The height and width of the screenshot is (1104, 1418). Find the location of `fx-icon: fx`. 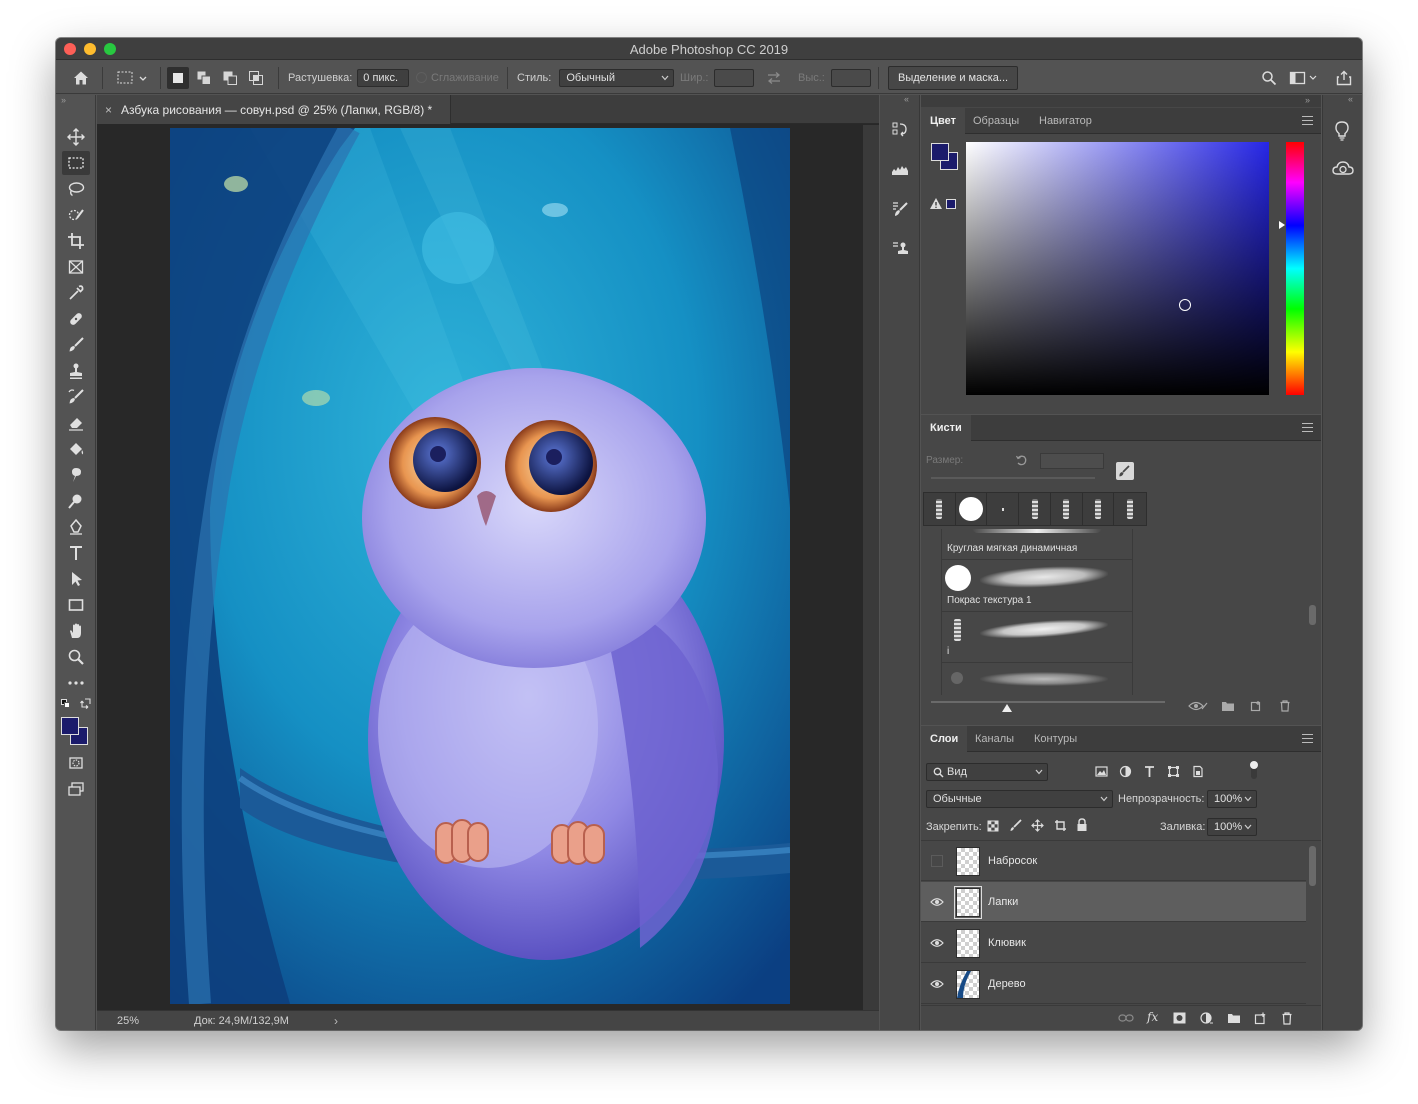

fx-icon: fx is located at coordinates (1152, 1017).